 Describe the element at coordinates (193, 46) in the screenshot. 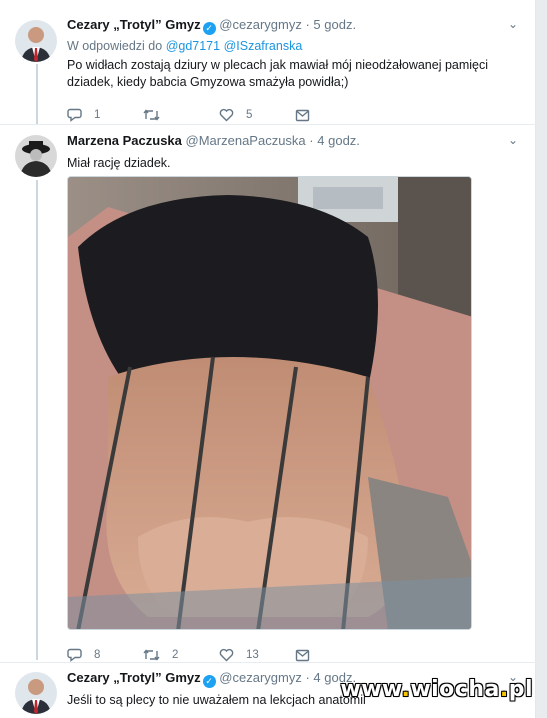

I see `mention-link: @gd7171` at that location.